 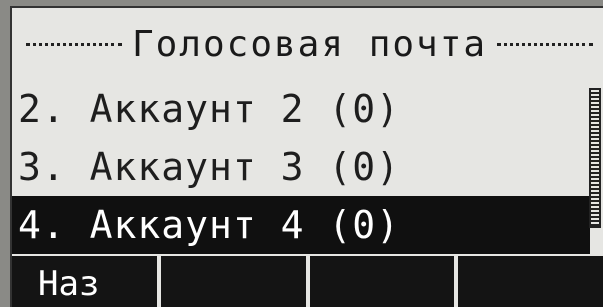 I want to click on title-divider-left, so click(x=74, y=44).